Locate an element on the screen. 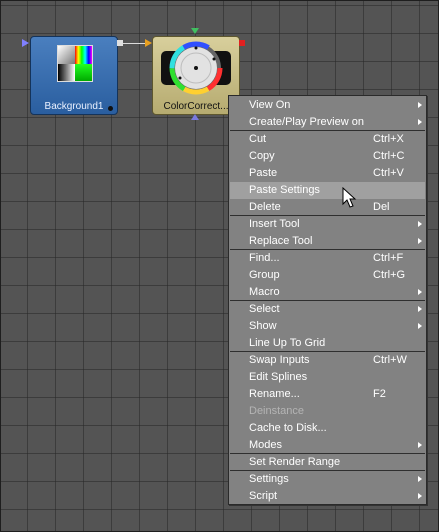 The height and width of the screenshot is (532, 439). menu-item-paste-settings: Paste Settings is located at coordinates (327, 190).